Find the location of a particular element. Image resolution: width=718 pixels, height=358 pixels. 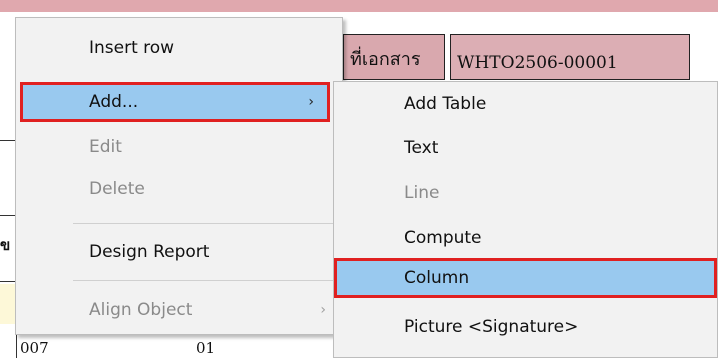

menu-item-label: Align Object is located at coordinates (141, 310).